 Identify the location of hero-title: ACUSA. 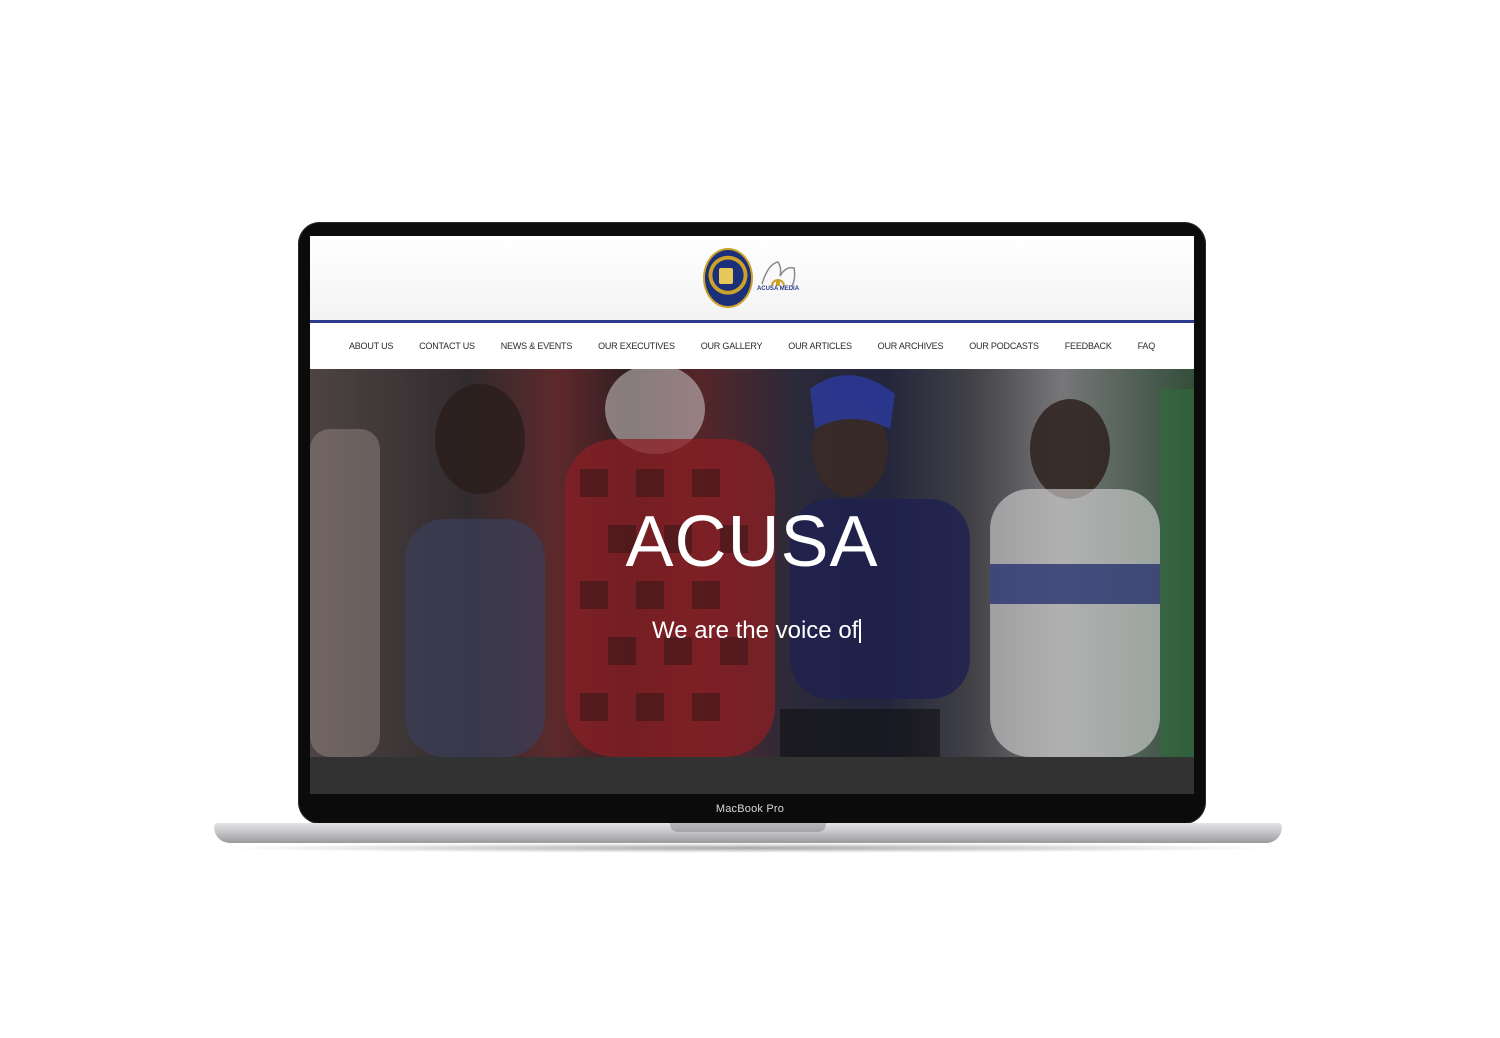
(752, 542).